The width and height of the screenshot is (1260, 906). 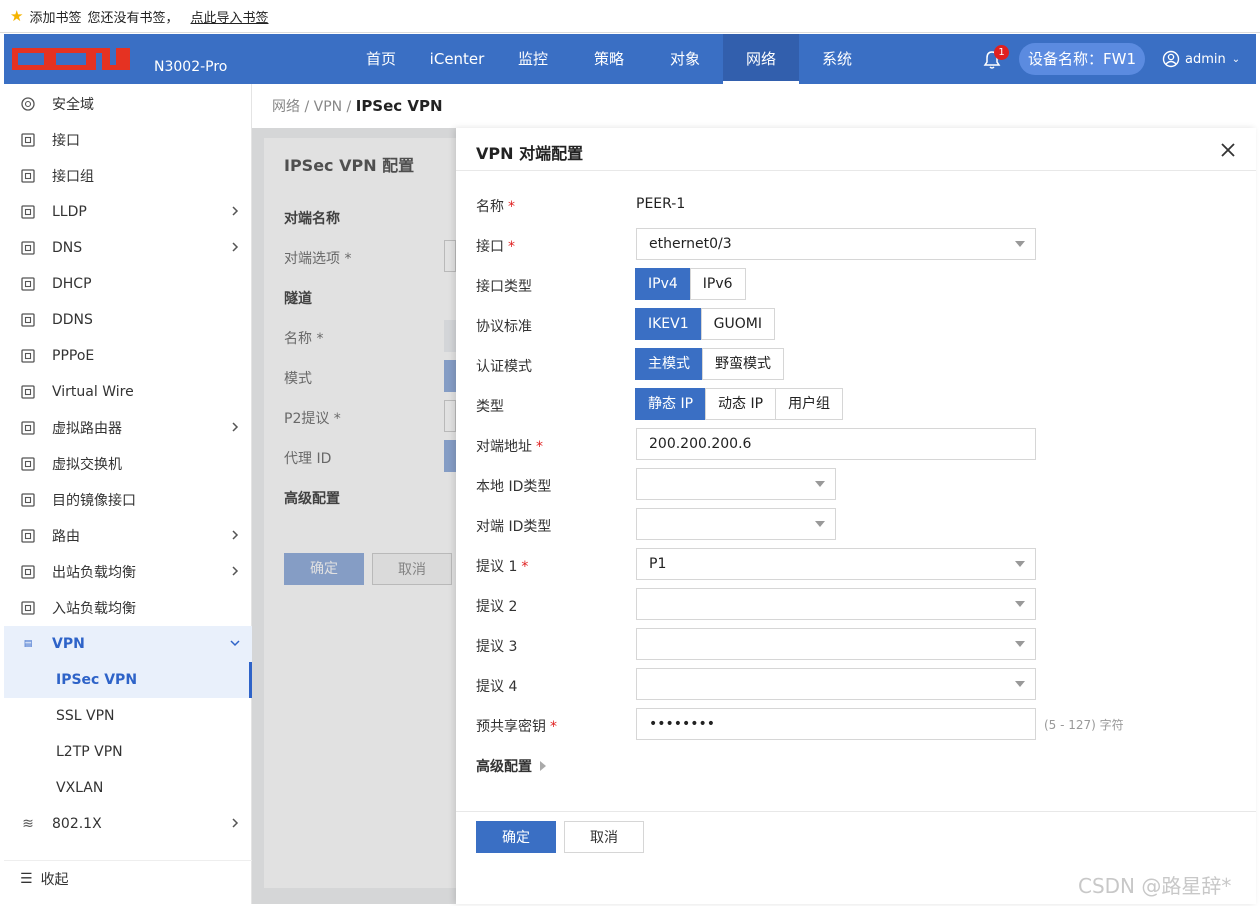 What do you see at coordinates (668, 324) in the screenshot?
I see `protocol-option: IKEV1` at bounding box center [668, 324].